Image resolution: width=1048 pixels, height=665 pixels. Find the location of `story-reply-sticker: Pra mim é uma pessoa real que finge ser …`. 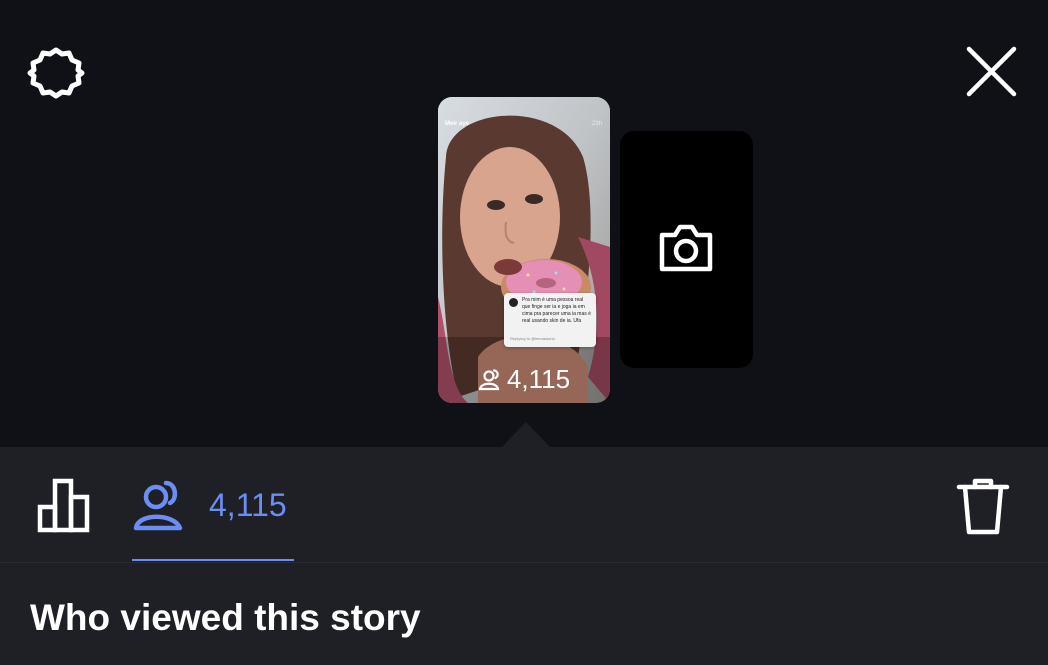

story-reply-sticker: Pra mim é uma pessoa real que finge ser … is located at coordinates (550, 320).